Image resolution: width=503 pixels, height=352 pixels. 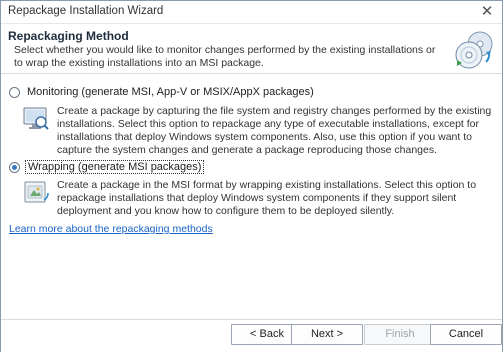 What do you see at coordinates (251, 335) in the screenshot?
I see `wizard-footer: < Back Next > Finish Cancel` at bounding box center [251, 335].